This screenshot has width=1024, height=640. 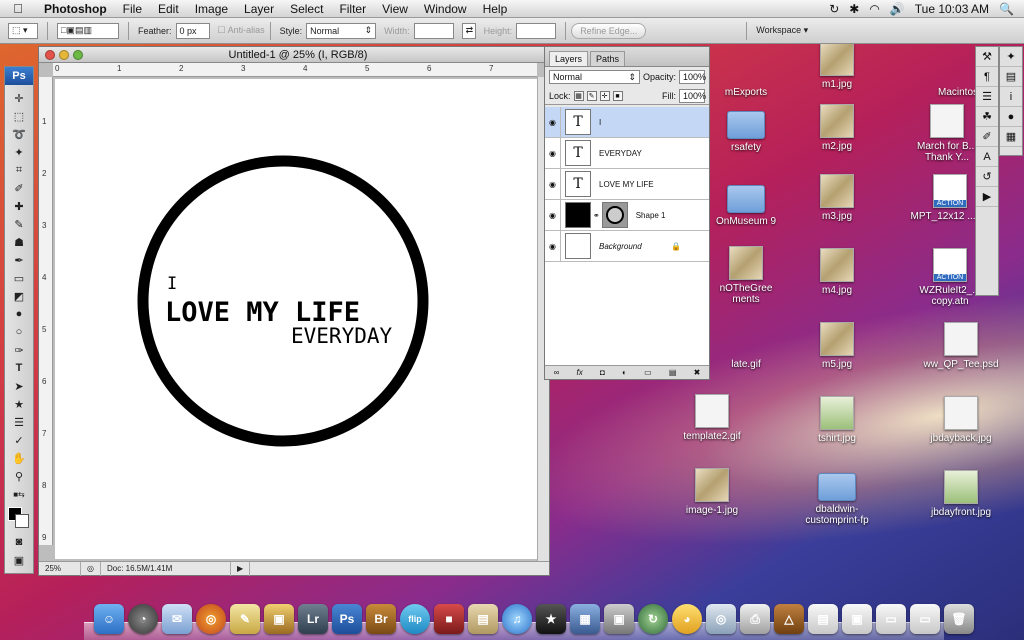 I want to click on keynote-icon: △, so click(x=789, y=619).